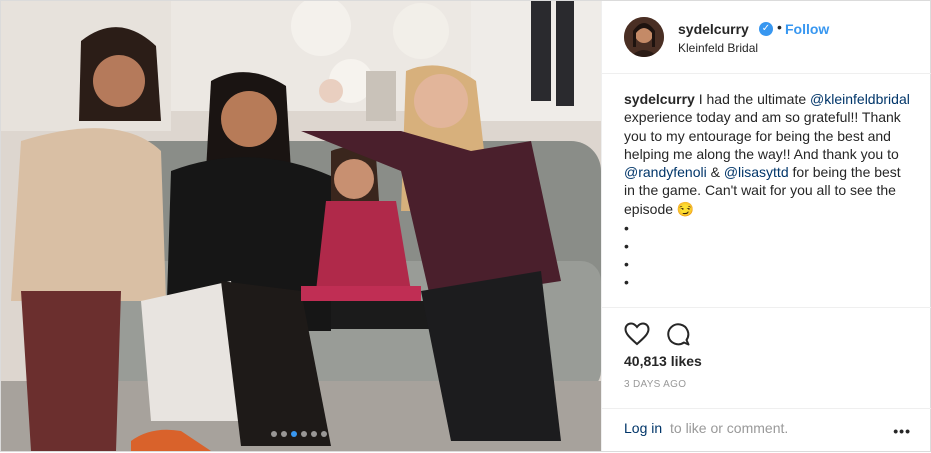 This screenshot has height=453, width=931. What do you see at coordinates (678, 334) in the screenshot?
I see `comment-icon` at bounding box center [678, 334].